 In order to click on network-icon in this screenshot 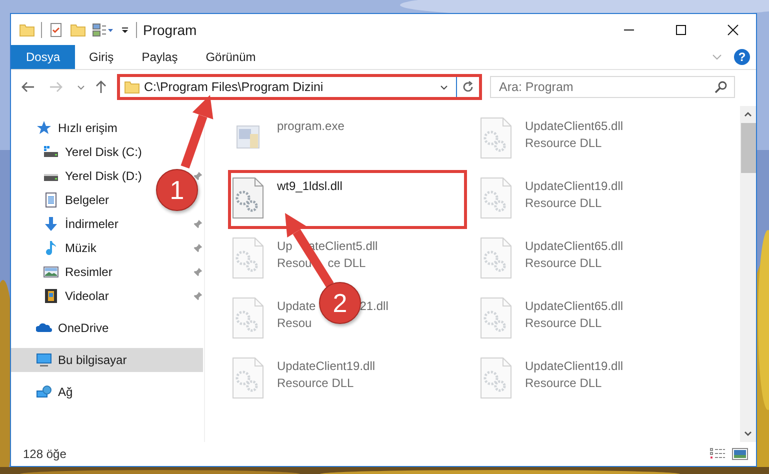, I will do `click(44, 392)`.